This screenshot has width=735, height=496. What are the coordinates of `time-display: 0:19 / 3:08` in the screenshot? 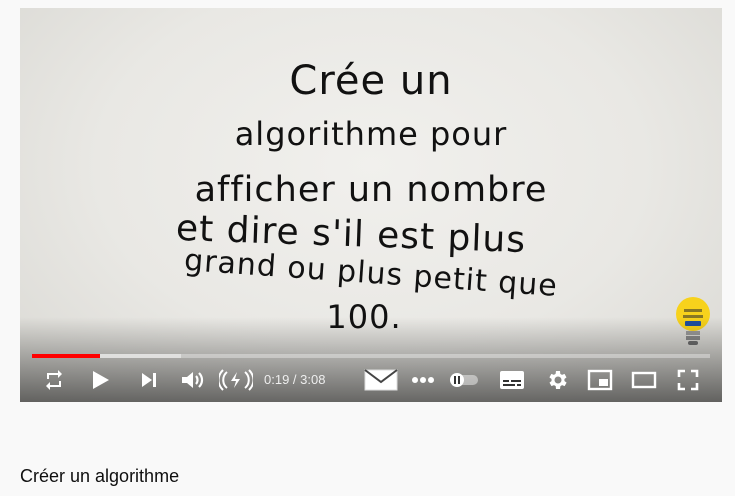 It's located at (294, 380).